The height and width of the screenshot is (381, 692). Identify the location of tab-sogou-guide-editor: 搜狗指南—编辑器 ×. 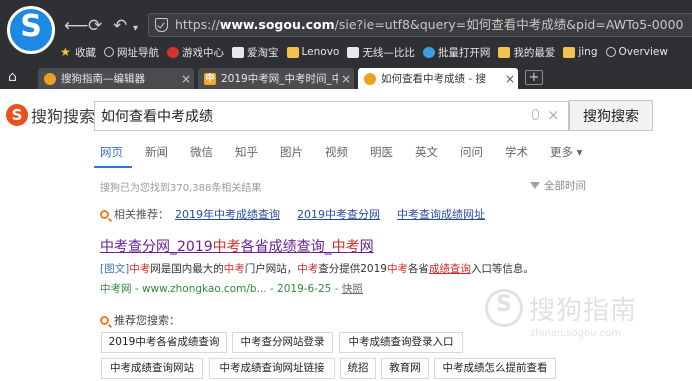
(116, 78).